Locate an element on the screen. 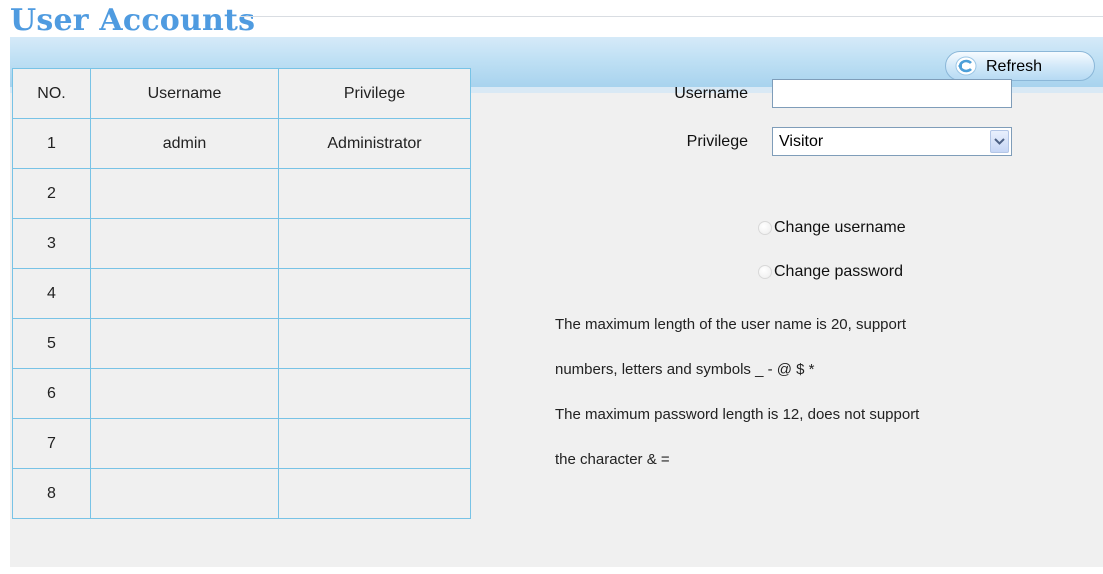 The width and height of the screenshot is (1103, 574). change-password-option: Change password is located at coordinates (830, 272).